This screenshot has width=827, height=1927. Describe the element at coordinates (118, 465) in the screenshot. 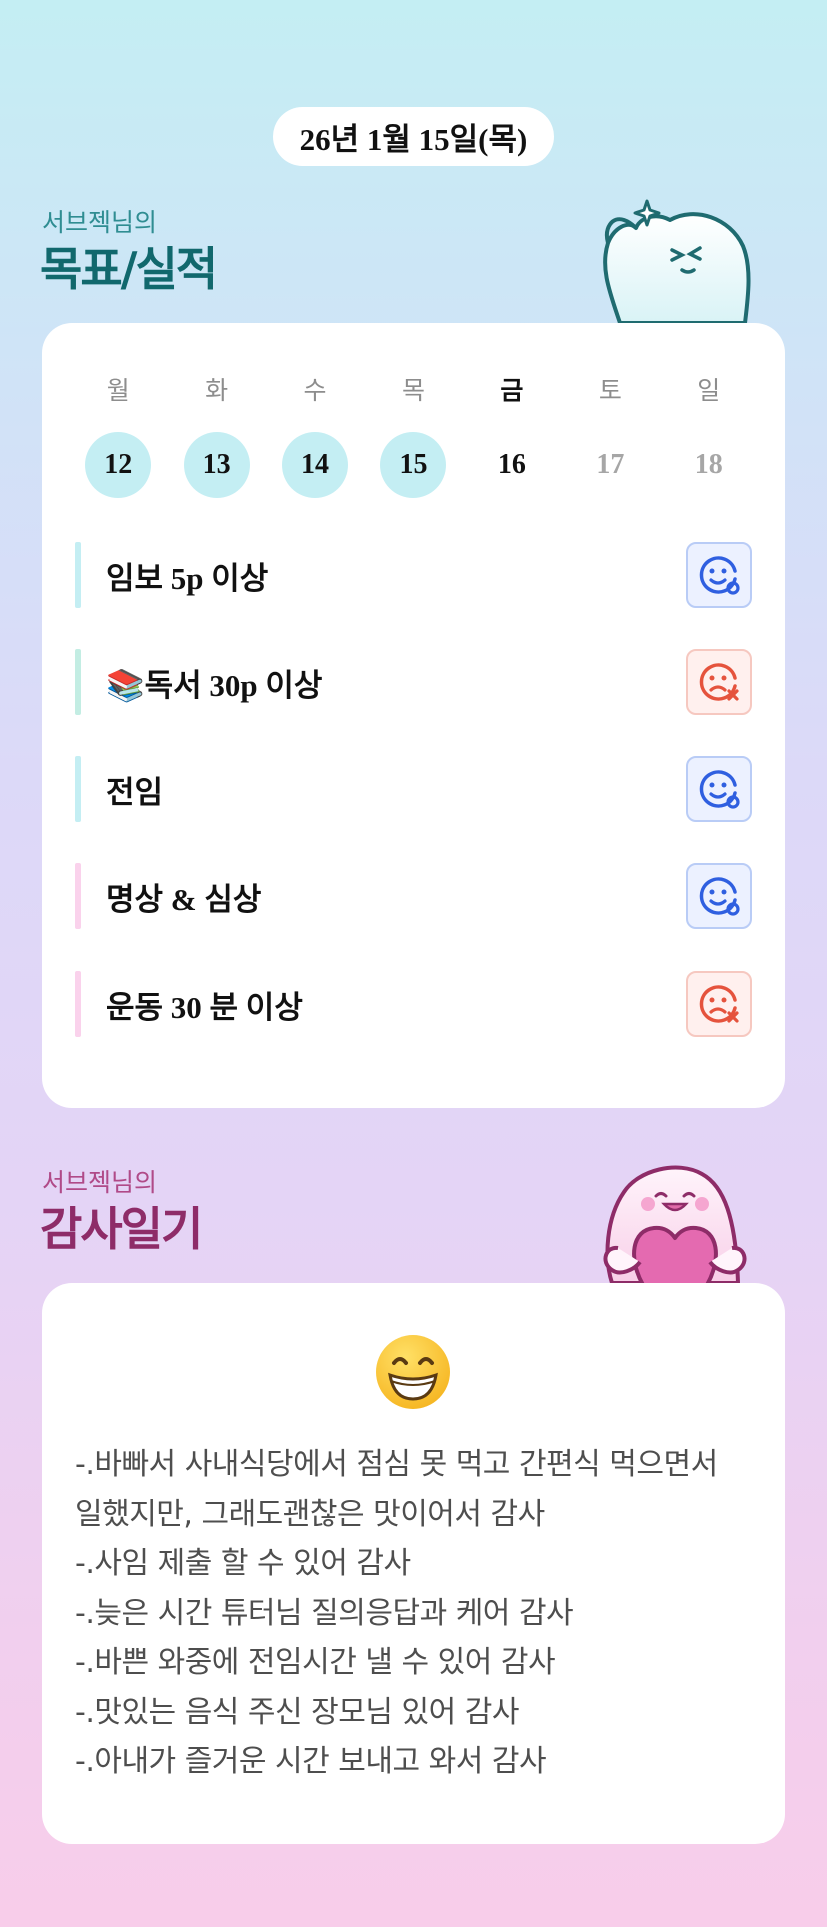

I see `date-12: 12` at that location.